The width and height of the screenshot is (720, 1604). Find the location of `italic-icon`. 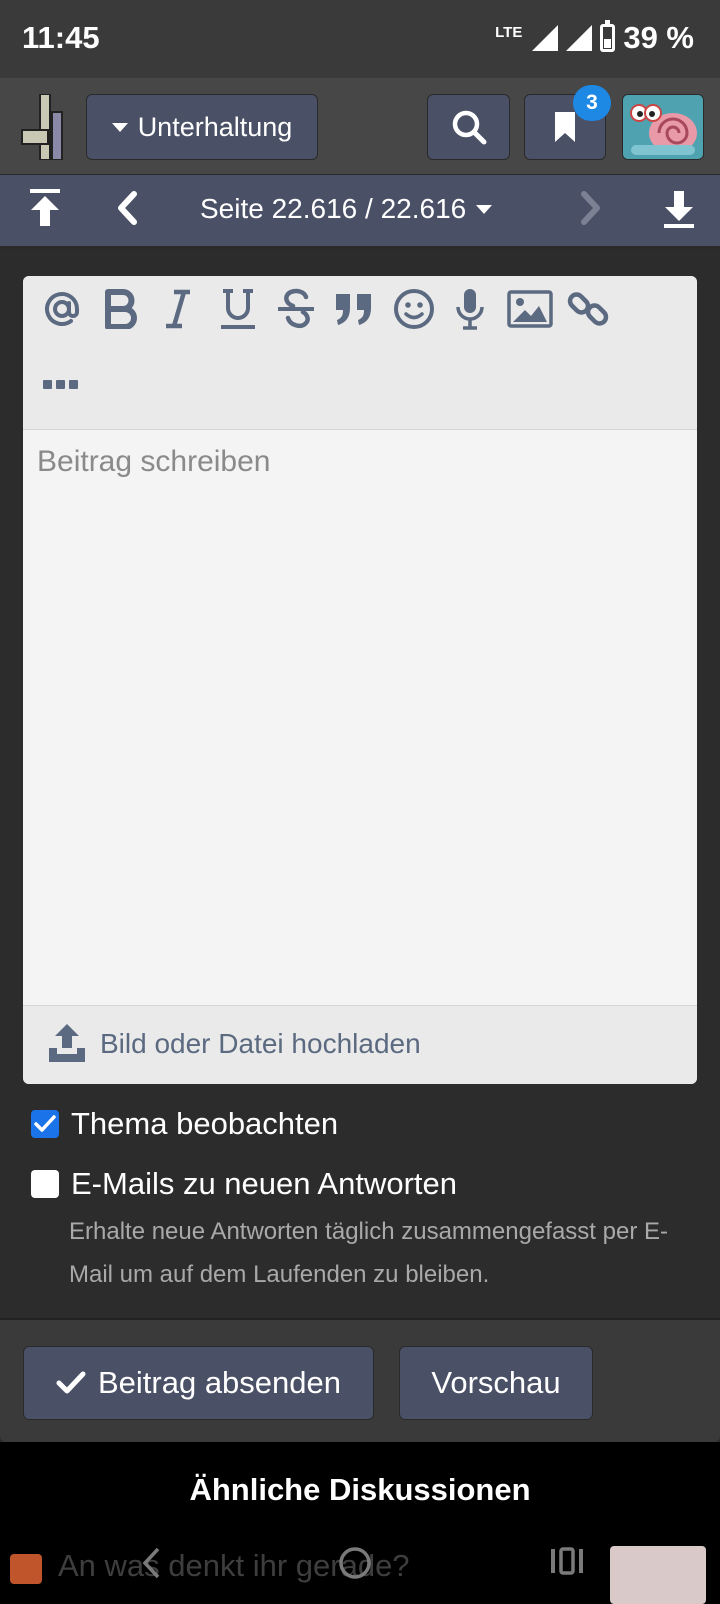

italic-icon is located at coordinates (178, 309).